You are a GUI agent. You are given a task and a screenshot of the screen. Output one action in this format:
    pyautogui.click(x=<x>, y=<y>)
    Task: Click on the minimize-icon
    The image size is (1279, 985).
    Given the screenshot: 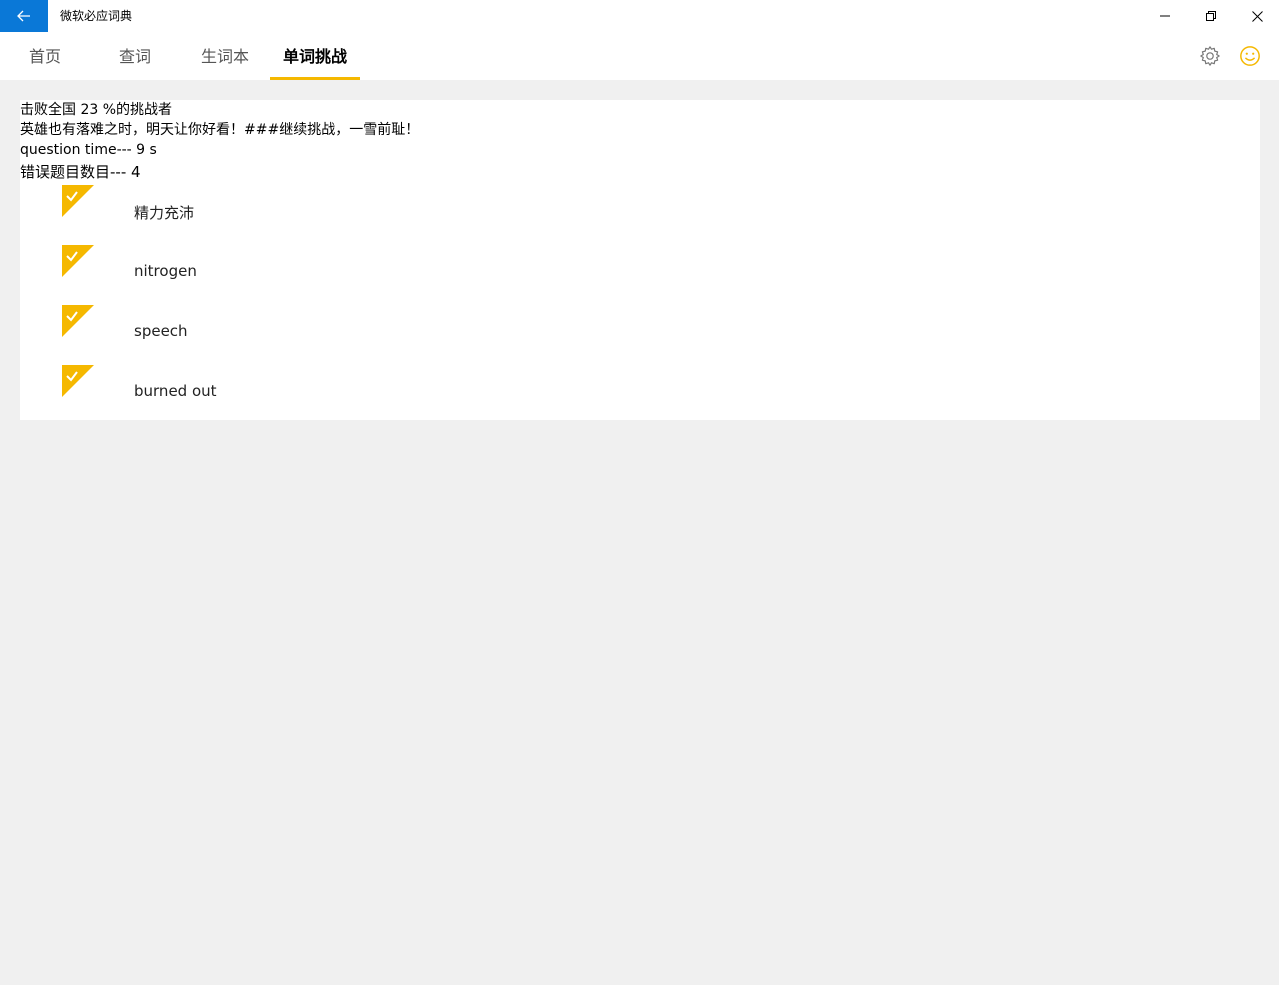 What is the action you would take?
    pyautogui.click(x=1165, y=16)
    